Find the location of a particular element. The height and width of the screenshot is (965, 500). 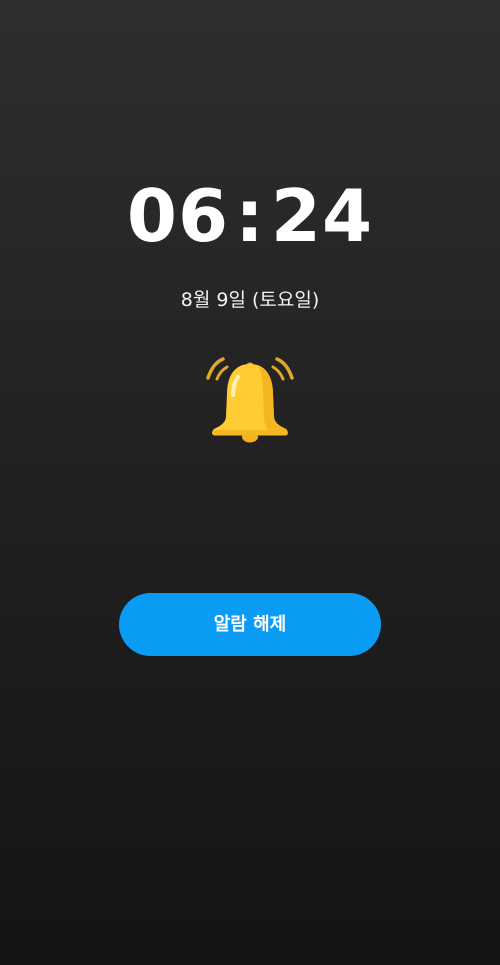

date-label: 8월 9일 (토요일) is located at coordinates (250, 300).